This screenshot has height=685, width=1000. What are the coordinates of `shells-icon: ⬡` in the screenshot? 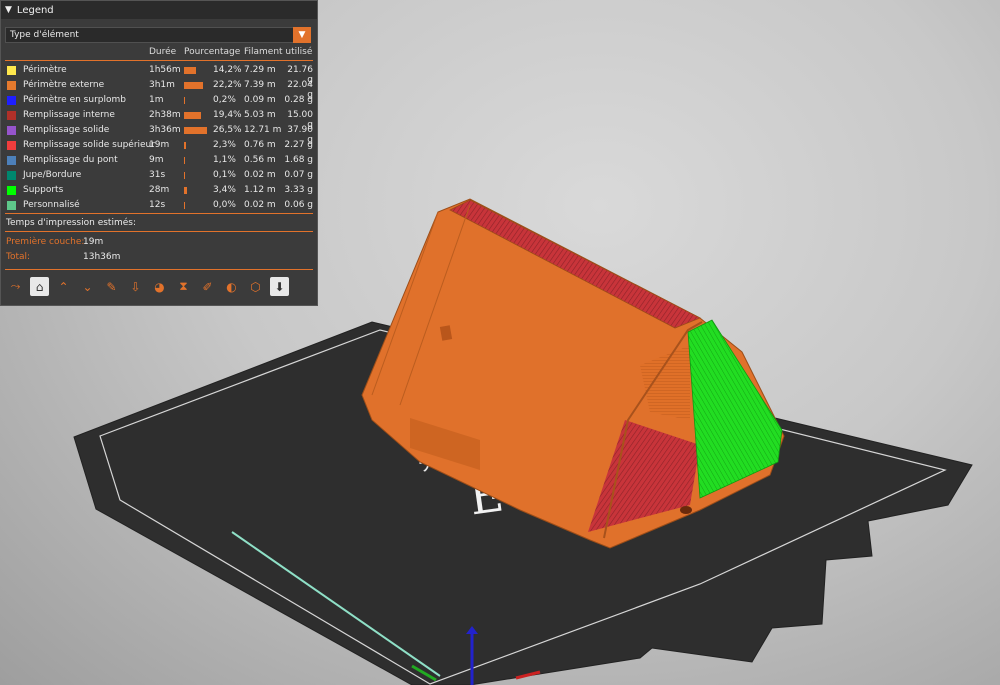 It's located at (255, 286).